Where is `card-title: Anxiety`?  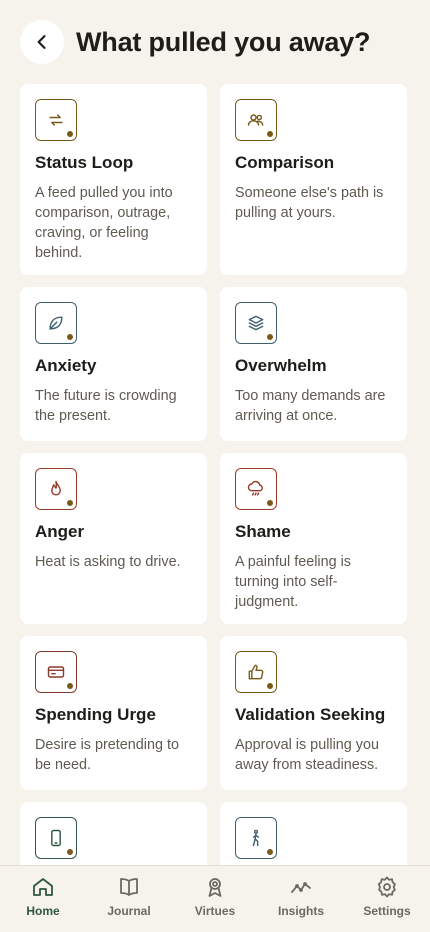
card-title: Anxiety is located at coordinates (66, 365).